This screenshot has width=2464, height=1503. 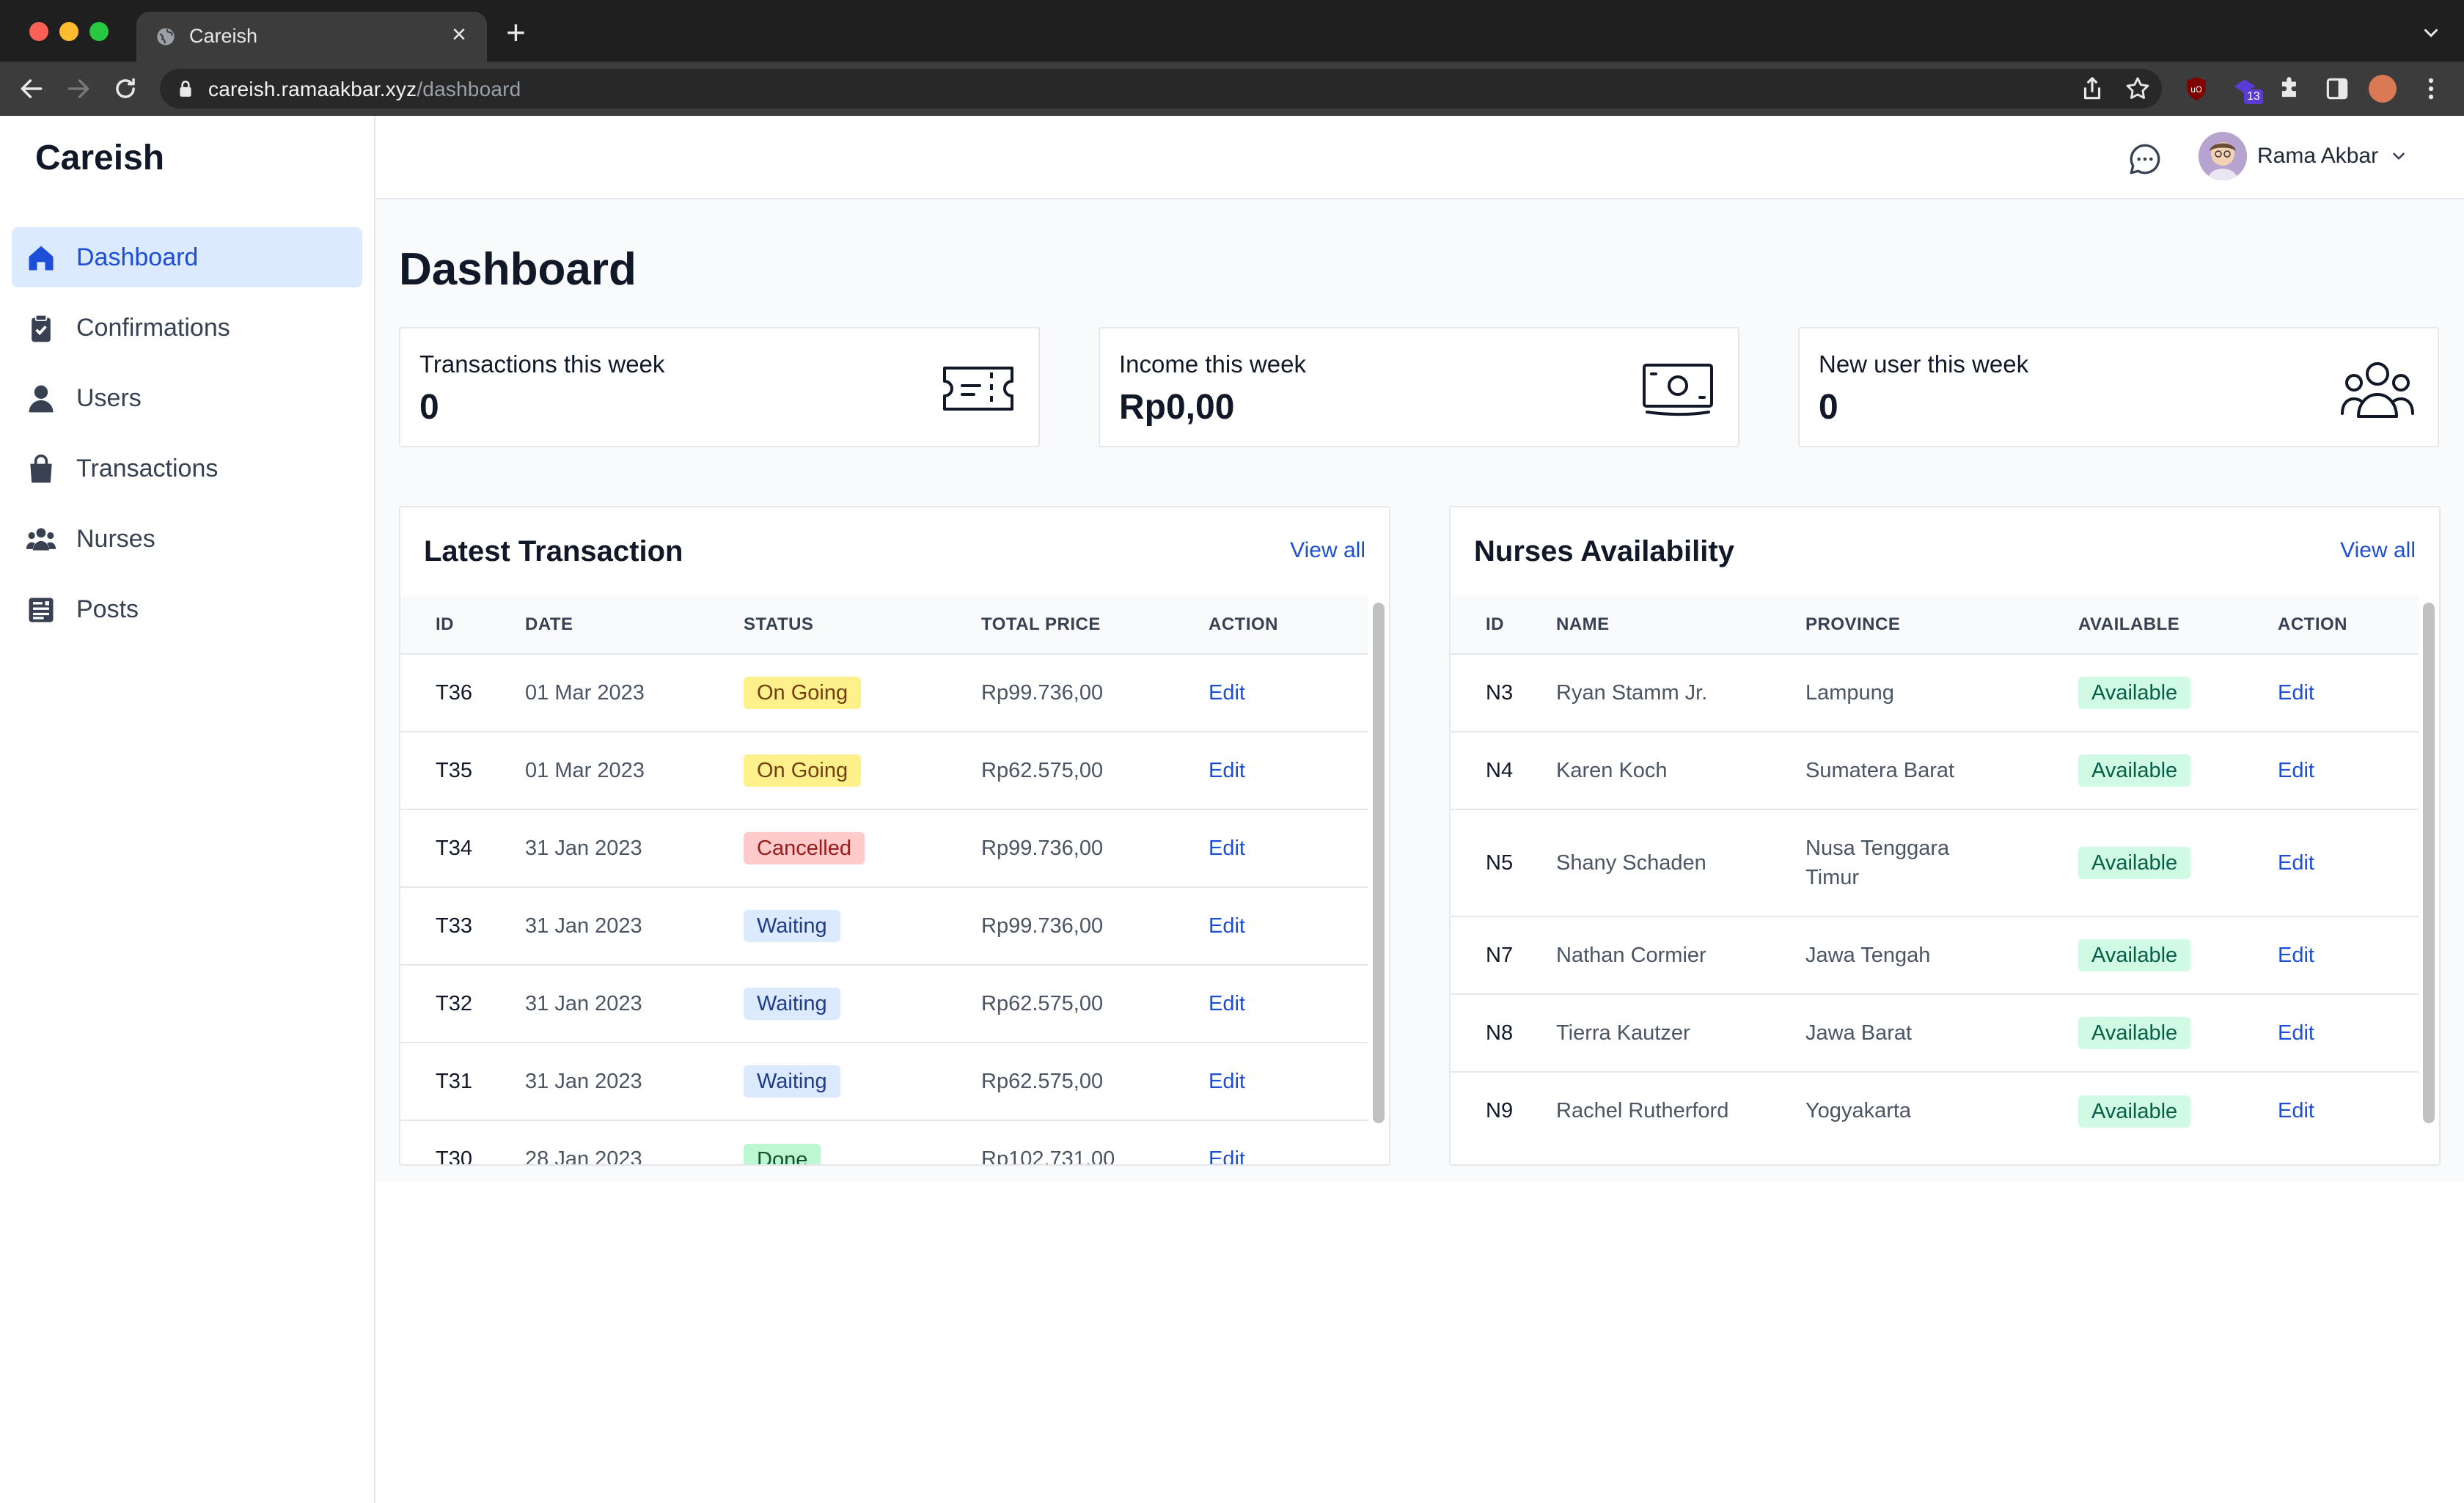 What do you see at coordinates (187, 328) in the screenshot?
I see `sidebar-item-confirmations: Confirmations` at bounding box center [187, 328].